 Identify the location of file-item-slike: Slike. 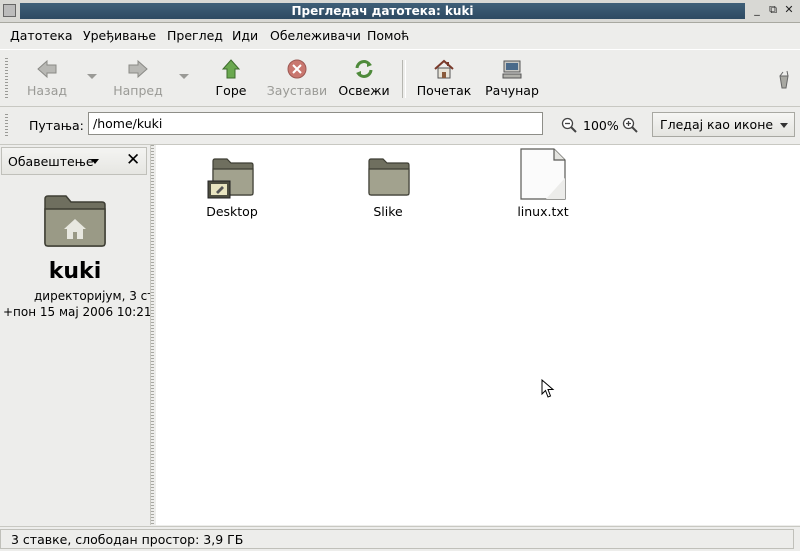
(388, 187).